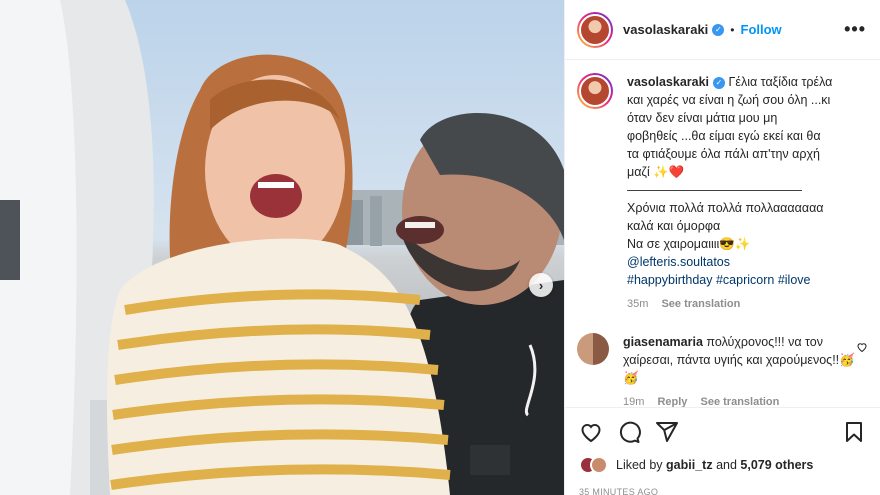 The image size is (880, 495). I want to click on caption-avatar, so click(595, 91).